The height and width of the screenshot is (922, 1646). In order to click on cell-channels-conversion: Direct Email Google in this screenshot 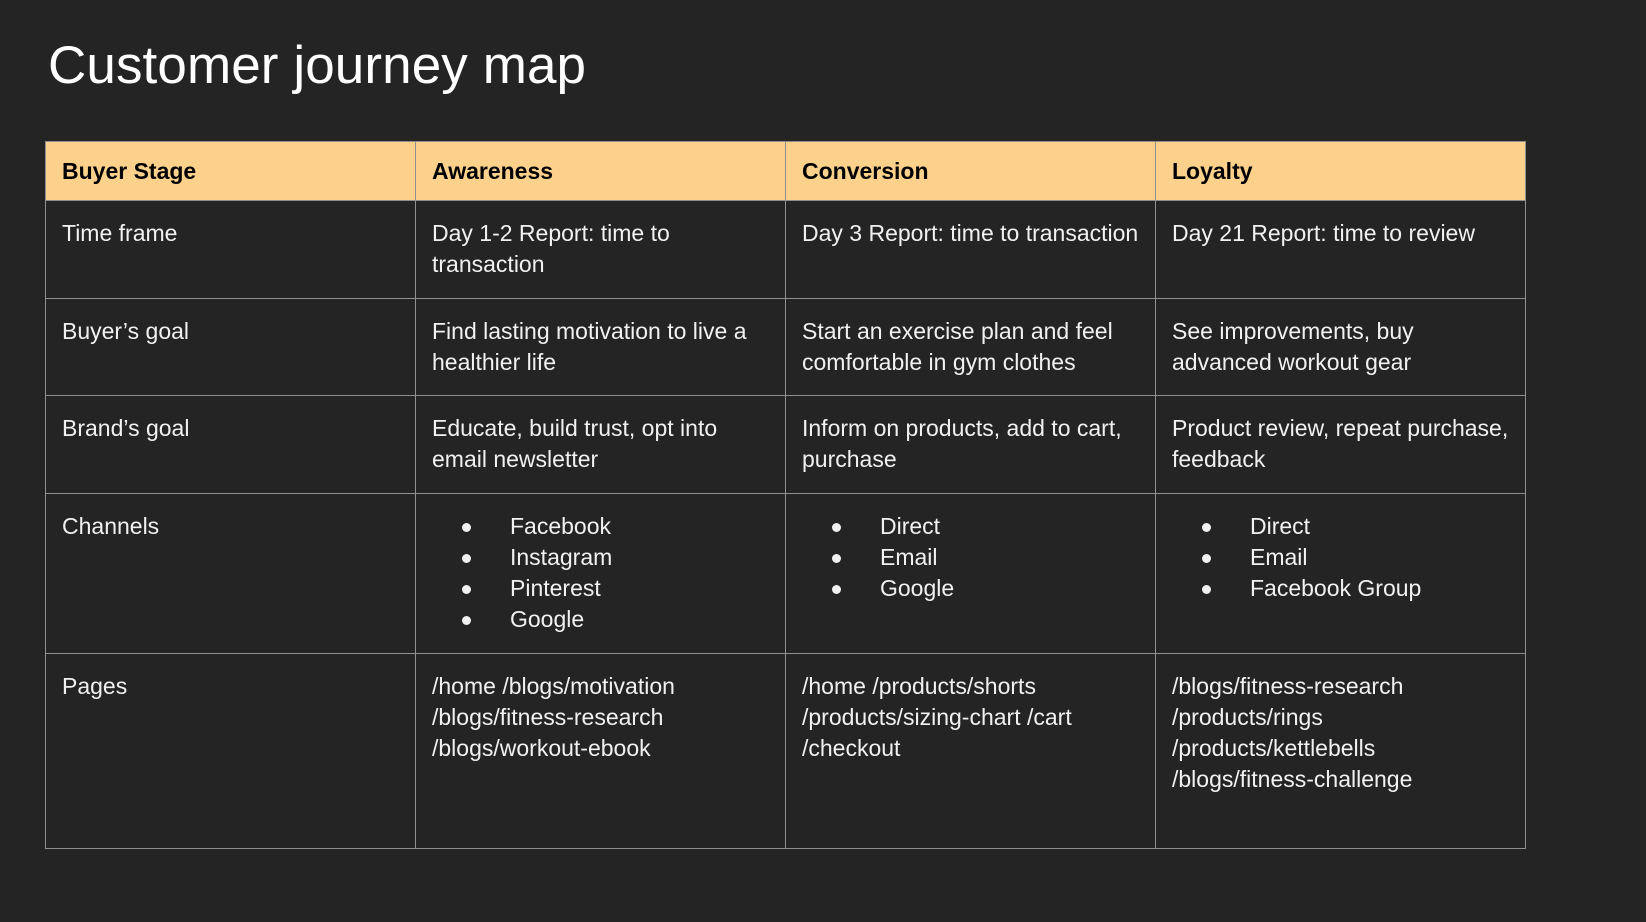, I will do `click(970, 573)`.